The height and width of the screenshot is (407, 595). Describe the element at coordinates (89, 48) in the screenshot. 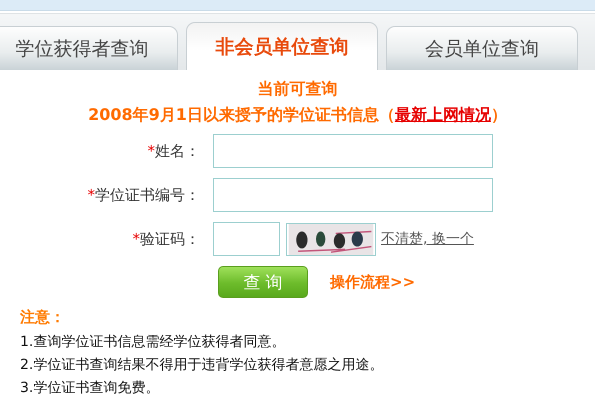

I see `tab: 学位获得者查询` at that location.